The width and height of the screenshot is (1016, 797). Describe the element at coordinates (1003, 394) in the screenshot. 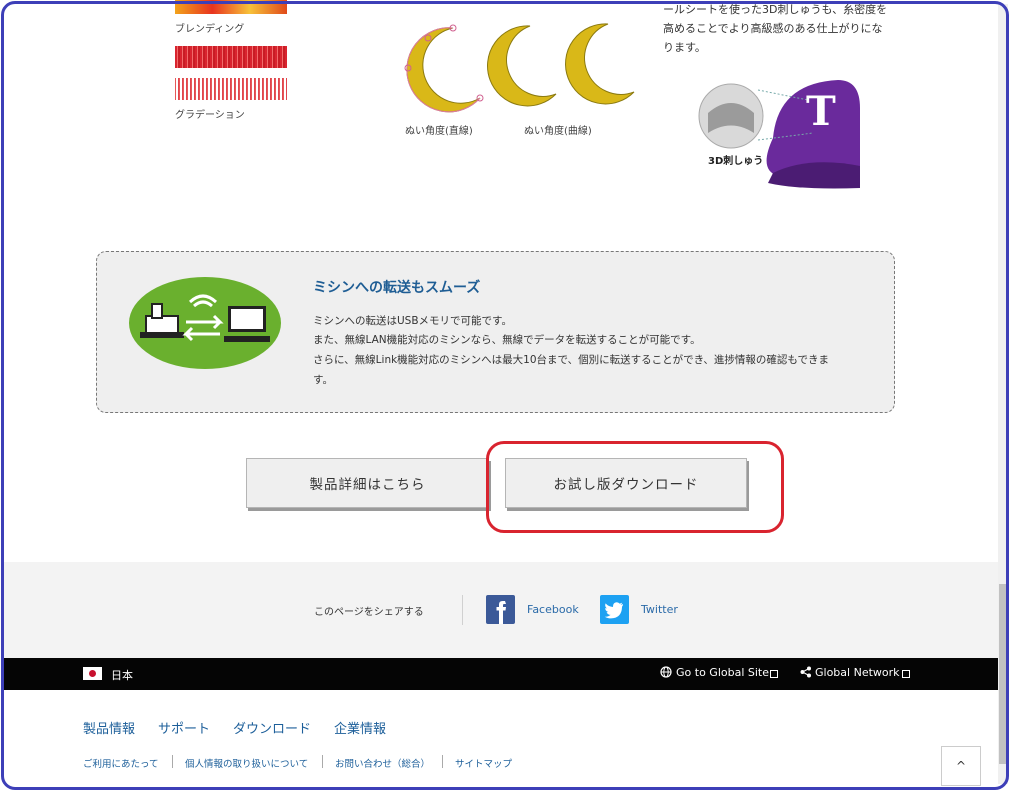

I see `page-scrollbar` at that location.